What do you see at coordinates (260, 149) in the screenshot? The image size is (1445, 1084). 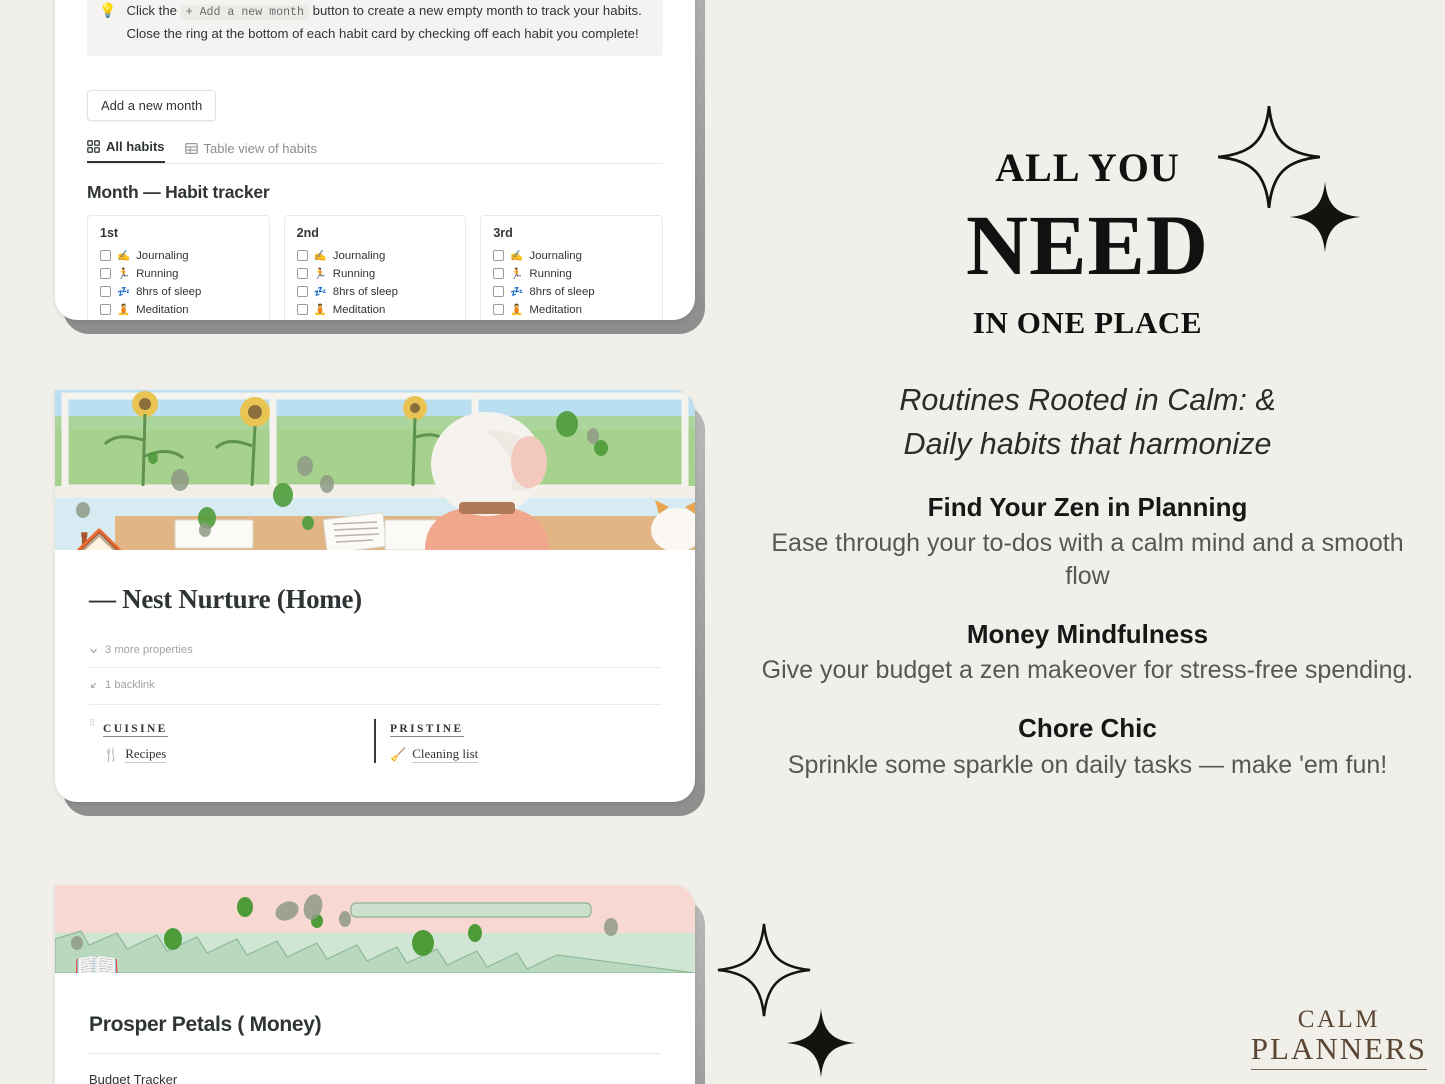 I see `tab-table-view-label: Table view of habits` at bounding box center [260, 149].